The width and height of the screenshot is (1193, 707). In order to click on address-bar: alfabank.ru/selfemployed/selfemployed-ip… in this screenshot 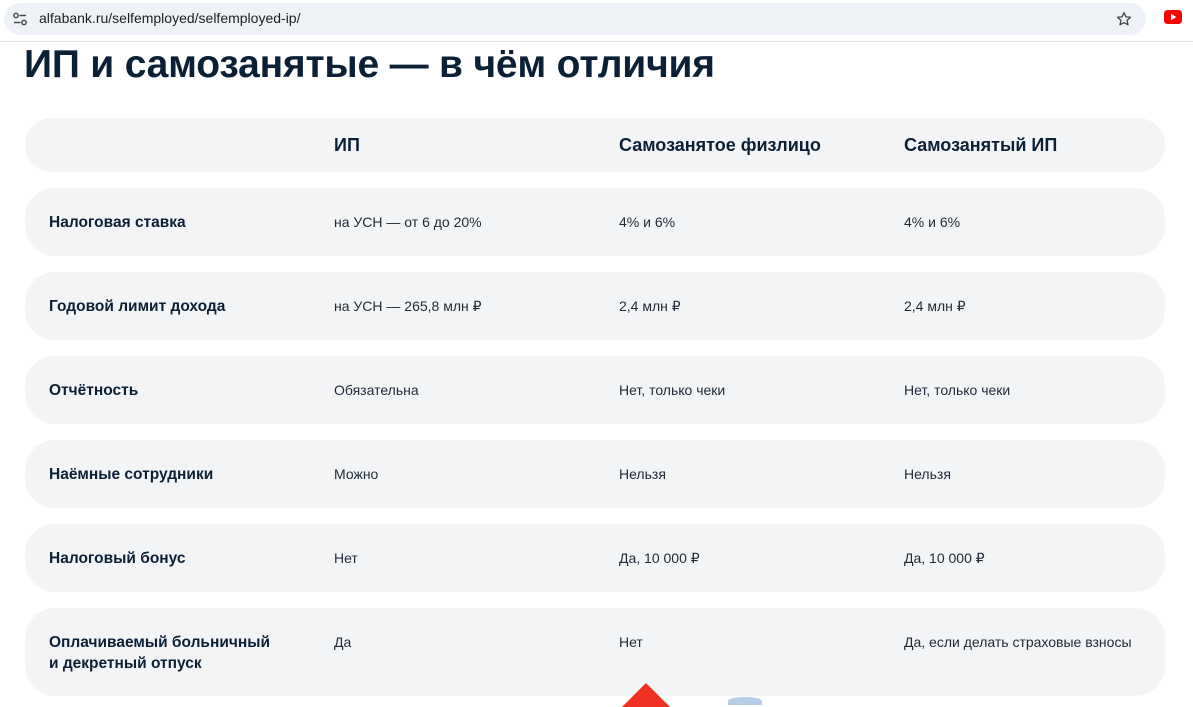, I will do `click(575, 19)`.